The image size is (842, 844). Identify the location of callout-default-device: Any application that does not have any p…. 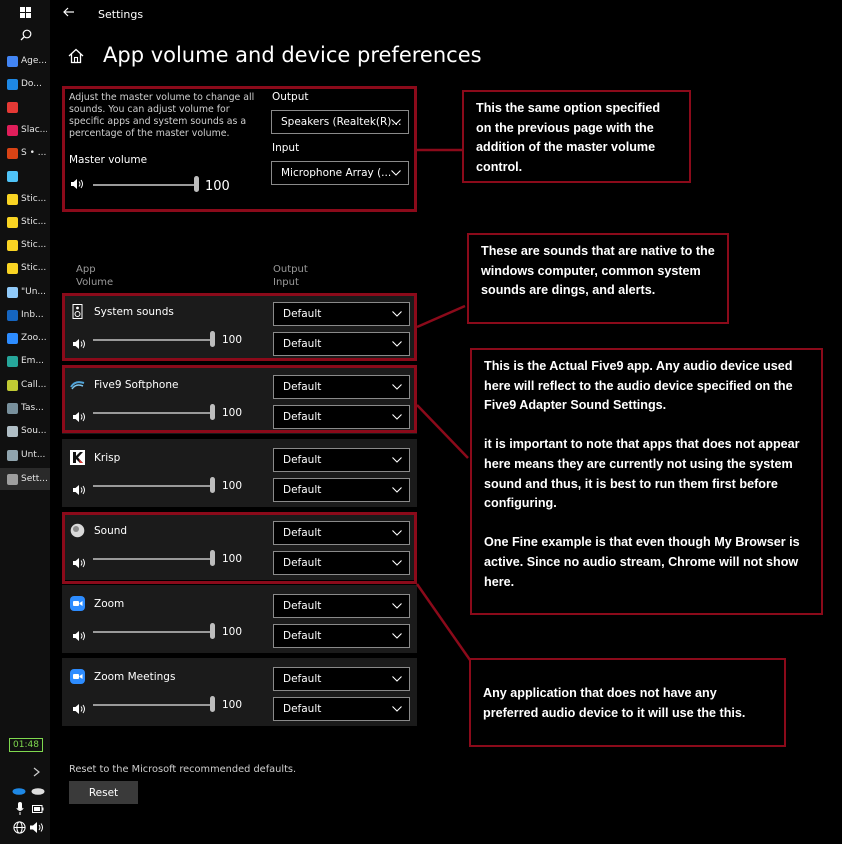
(627, 702).